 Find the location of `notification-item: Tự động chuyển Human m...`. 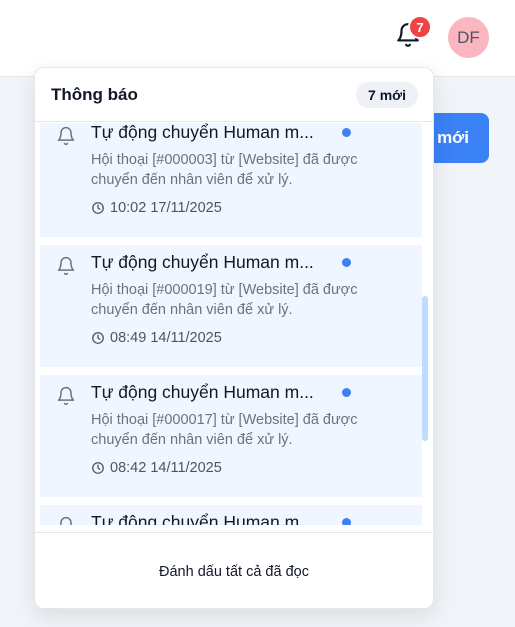

notification-item: Tự động chuyển Human m... is located at coordinates (231, 515).